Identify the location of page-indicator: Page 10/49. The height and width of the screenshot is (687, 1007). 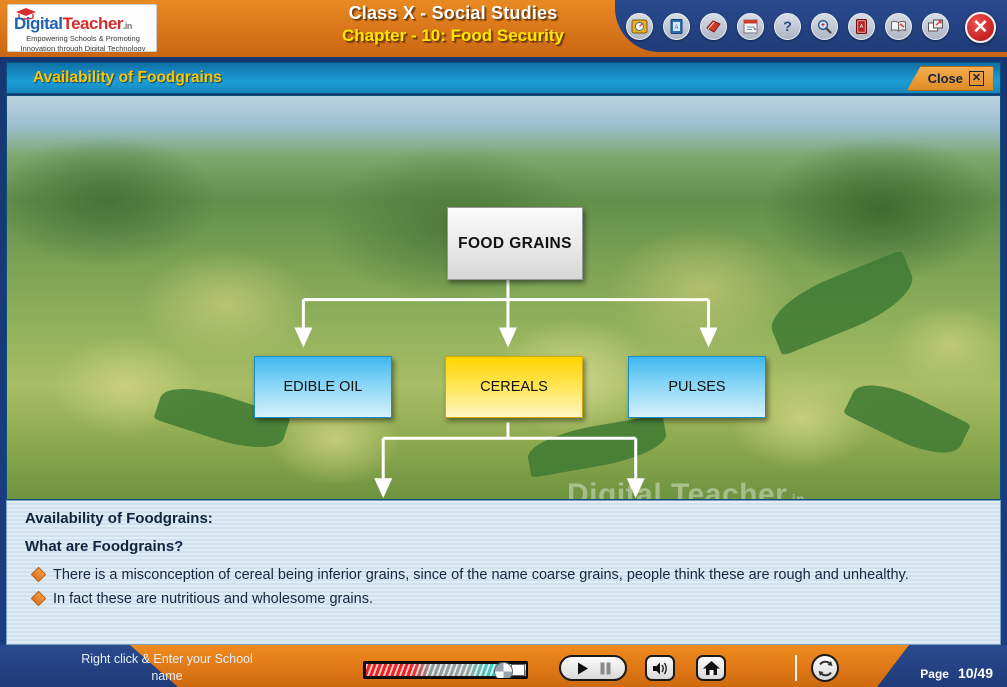
(956, 673).